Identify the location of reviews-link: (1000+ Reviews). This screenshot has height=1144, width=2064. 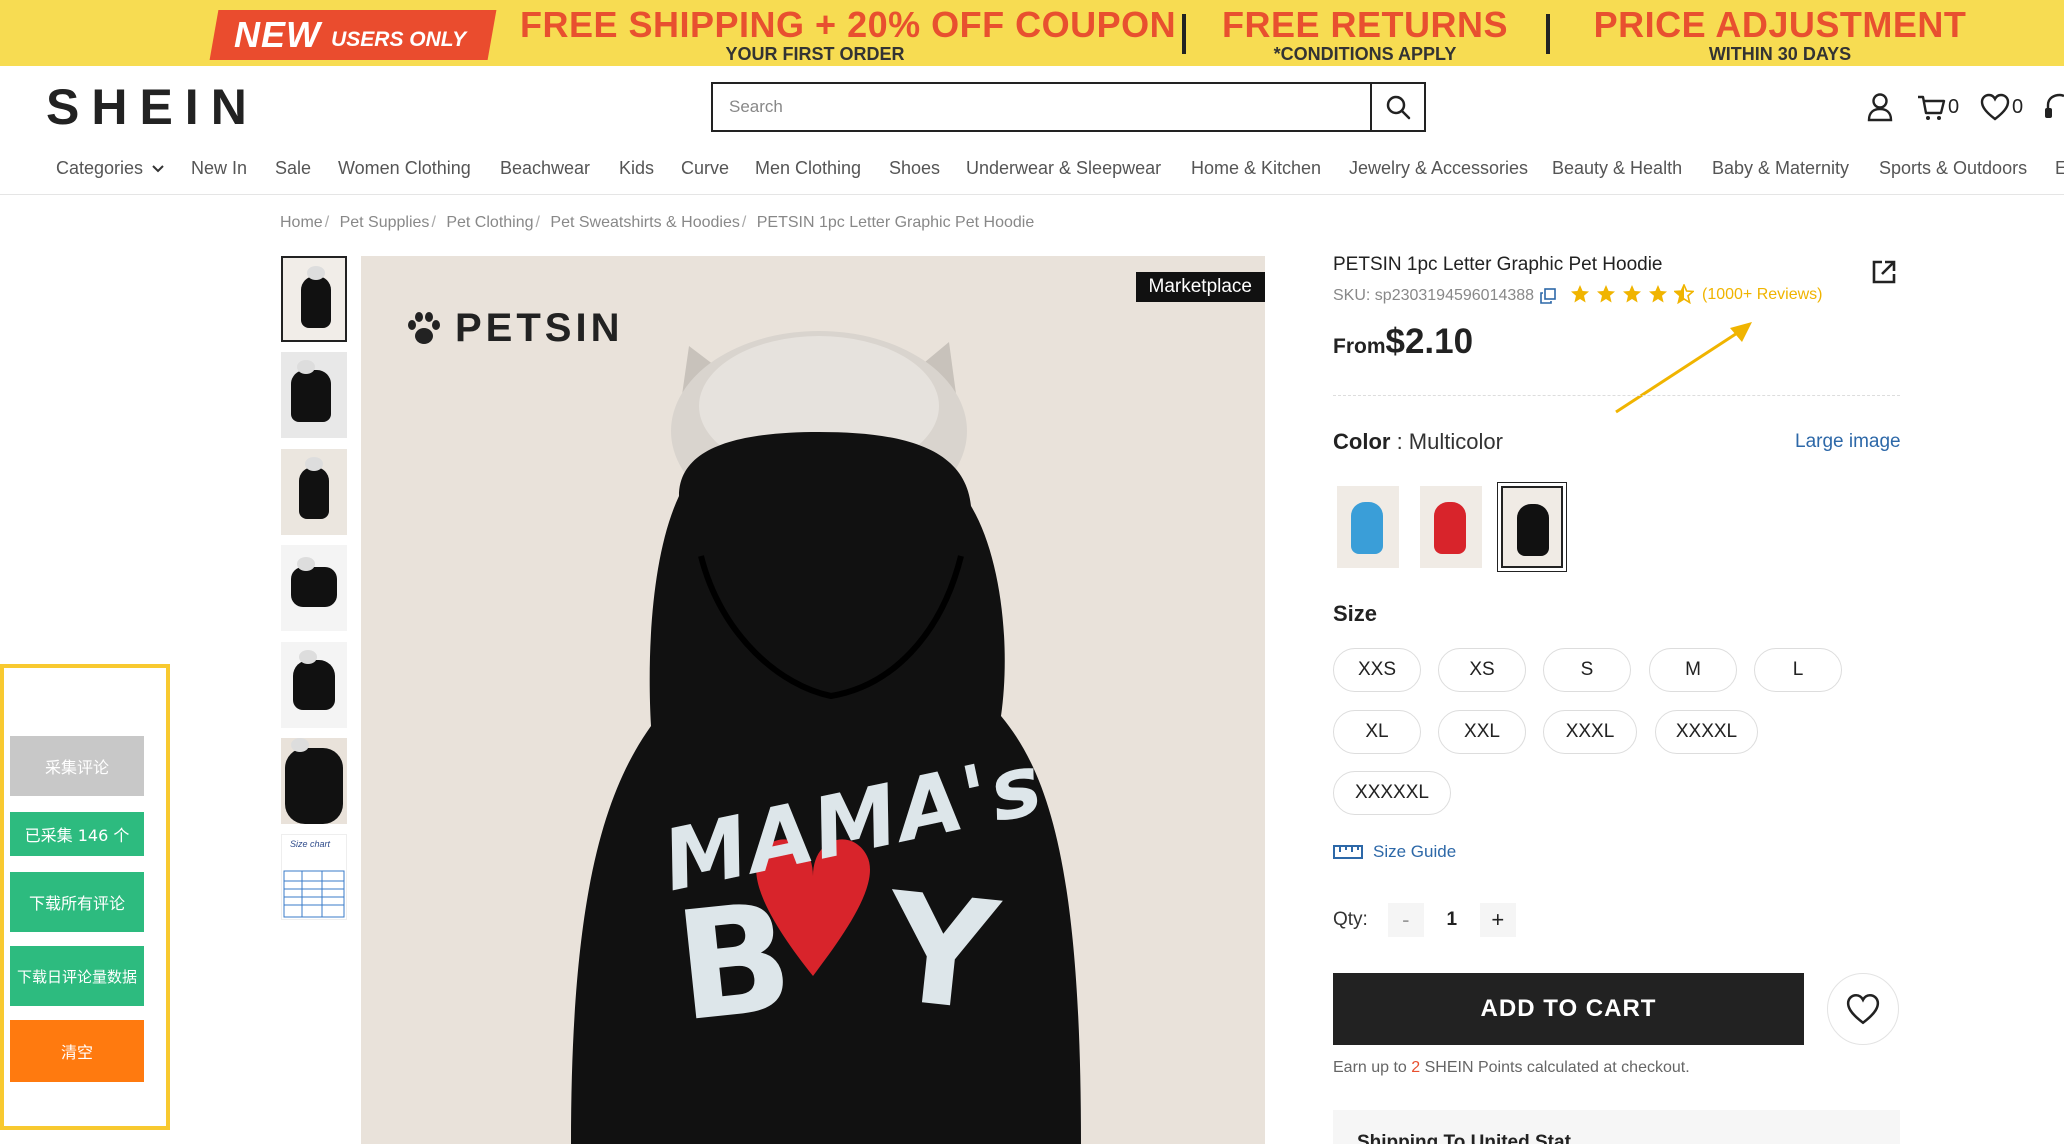
(1762, 295).